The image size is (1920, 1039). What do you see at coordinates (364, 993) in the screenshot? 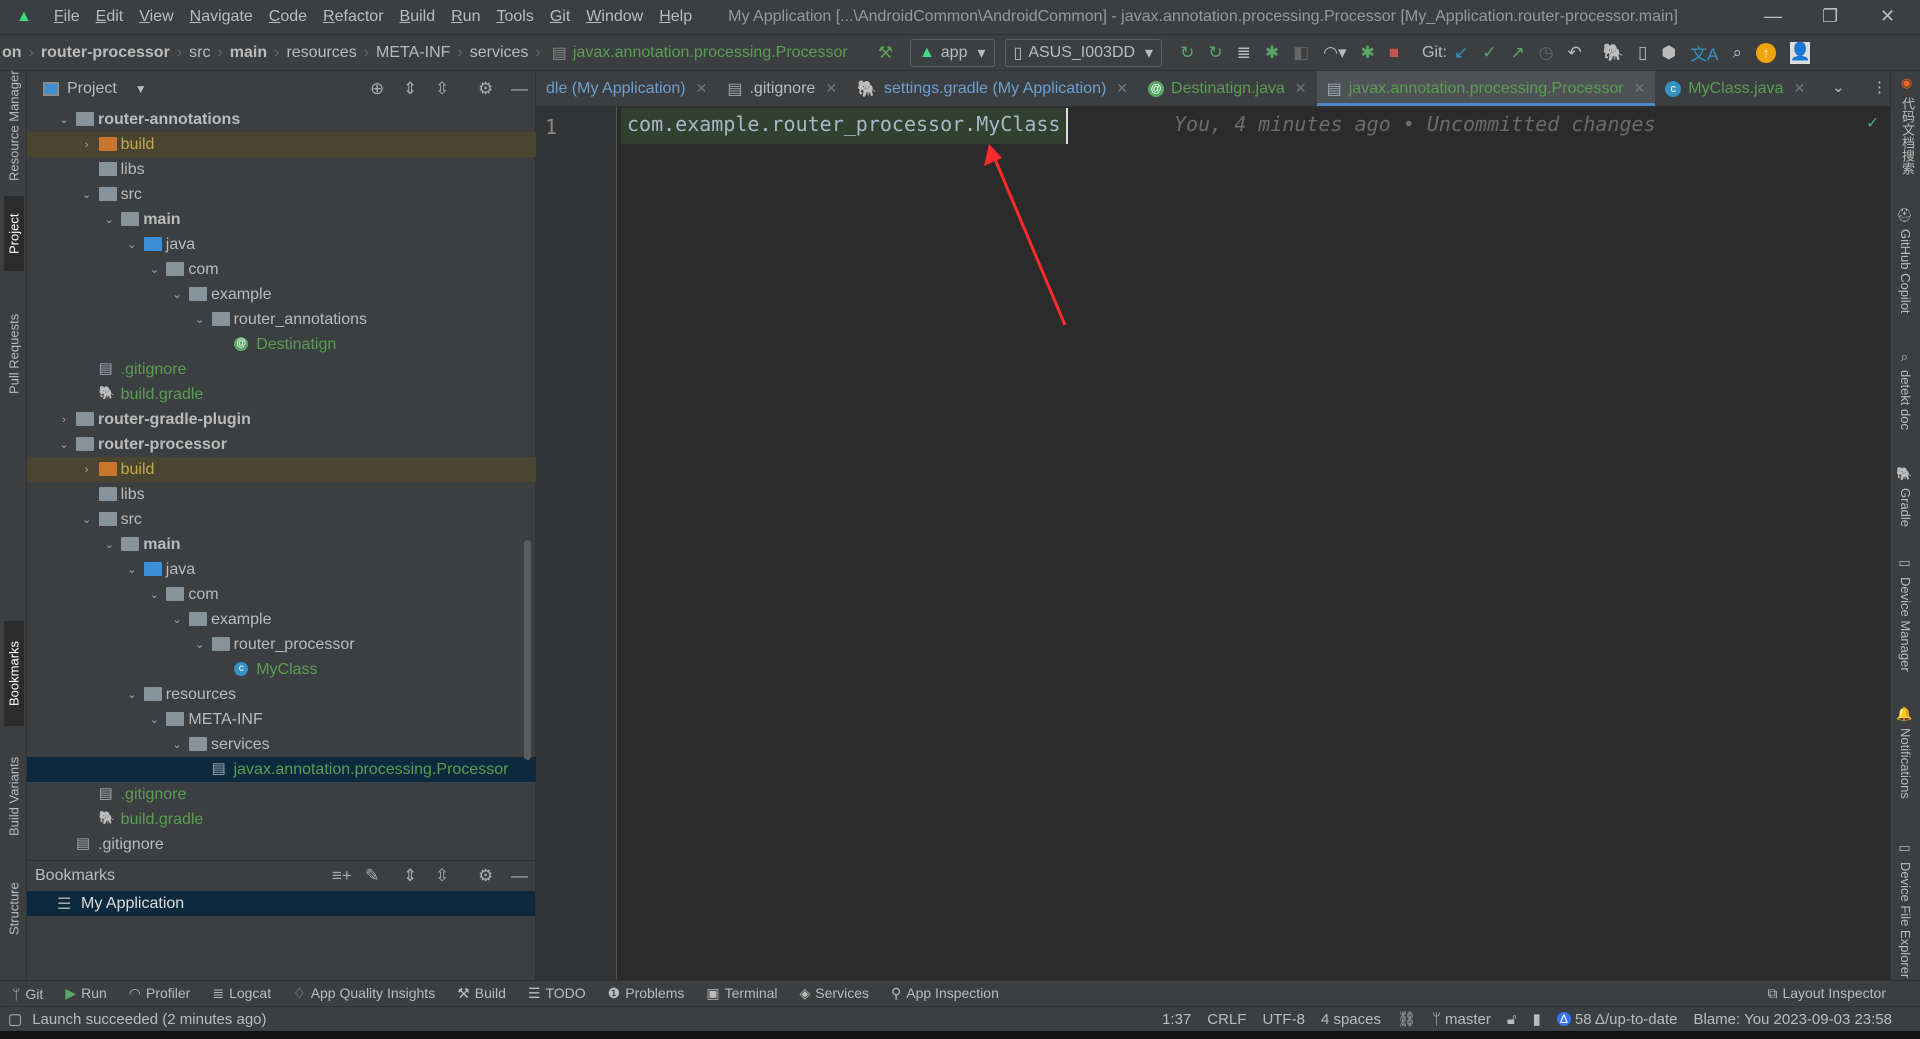
I see `tool-app-quality-insights: ♢ App Quality Insights` at bounding box center [364, 993].